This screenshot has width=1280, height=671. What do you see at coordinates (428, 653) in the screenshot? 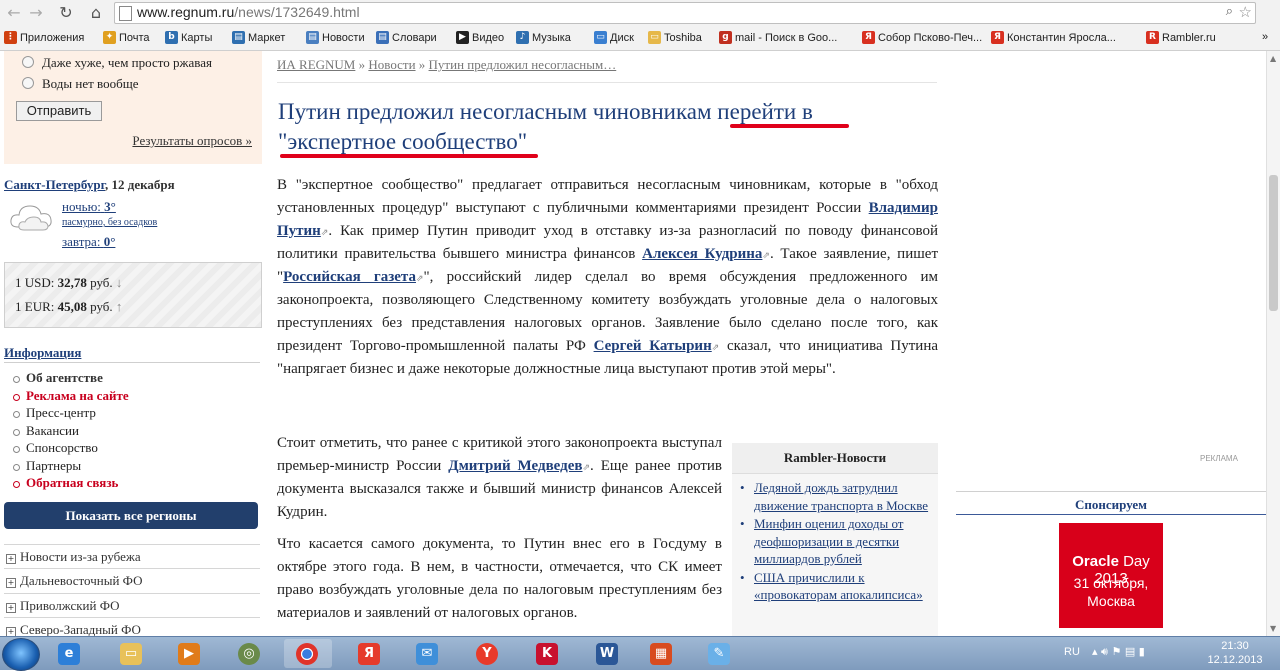
I see `mail-taskbar-button: ✉` at bounding box center [428, 653].